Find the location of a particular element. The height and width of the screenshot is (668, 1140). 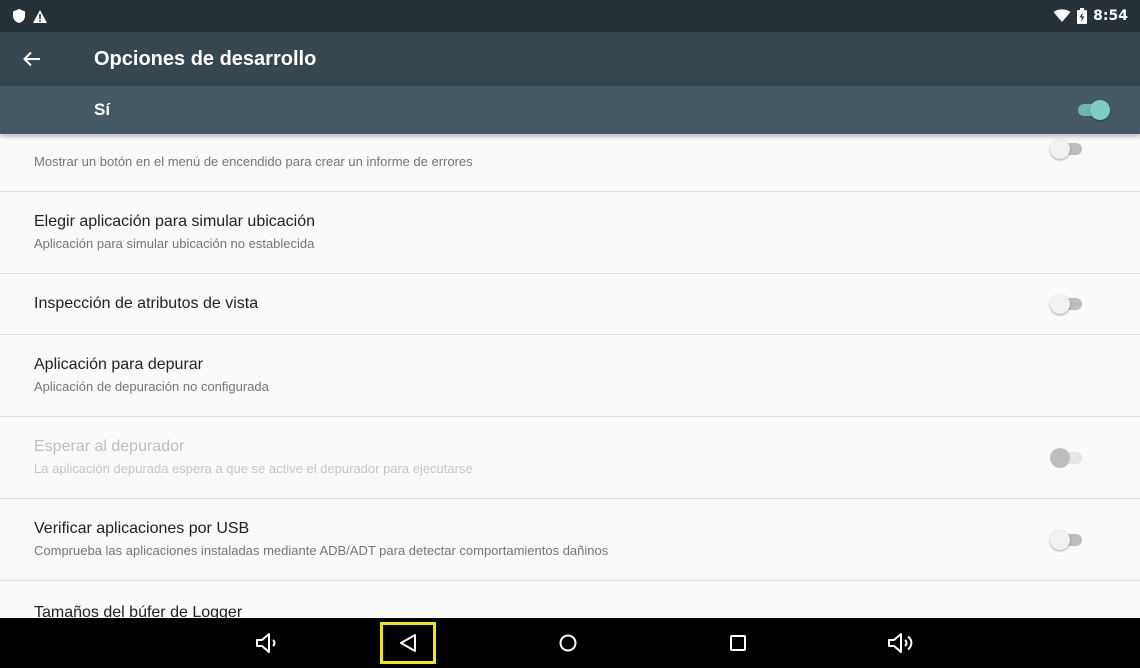

back-button is located at coordinates (32, 59).